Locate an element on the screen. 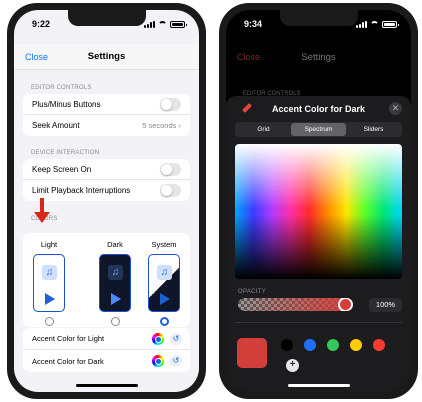 The width and height of the screenshot is (422, 402). opacity-label: OPACITY is located at coordinates (252, 292).